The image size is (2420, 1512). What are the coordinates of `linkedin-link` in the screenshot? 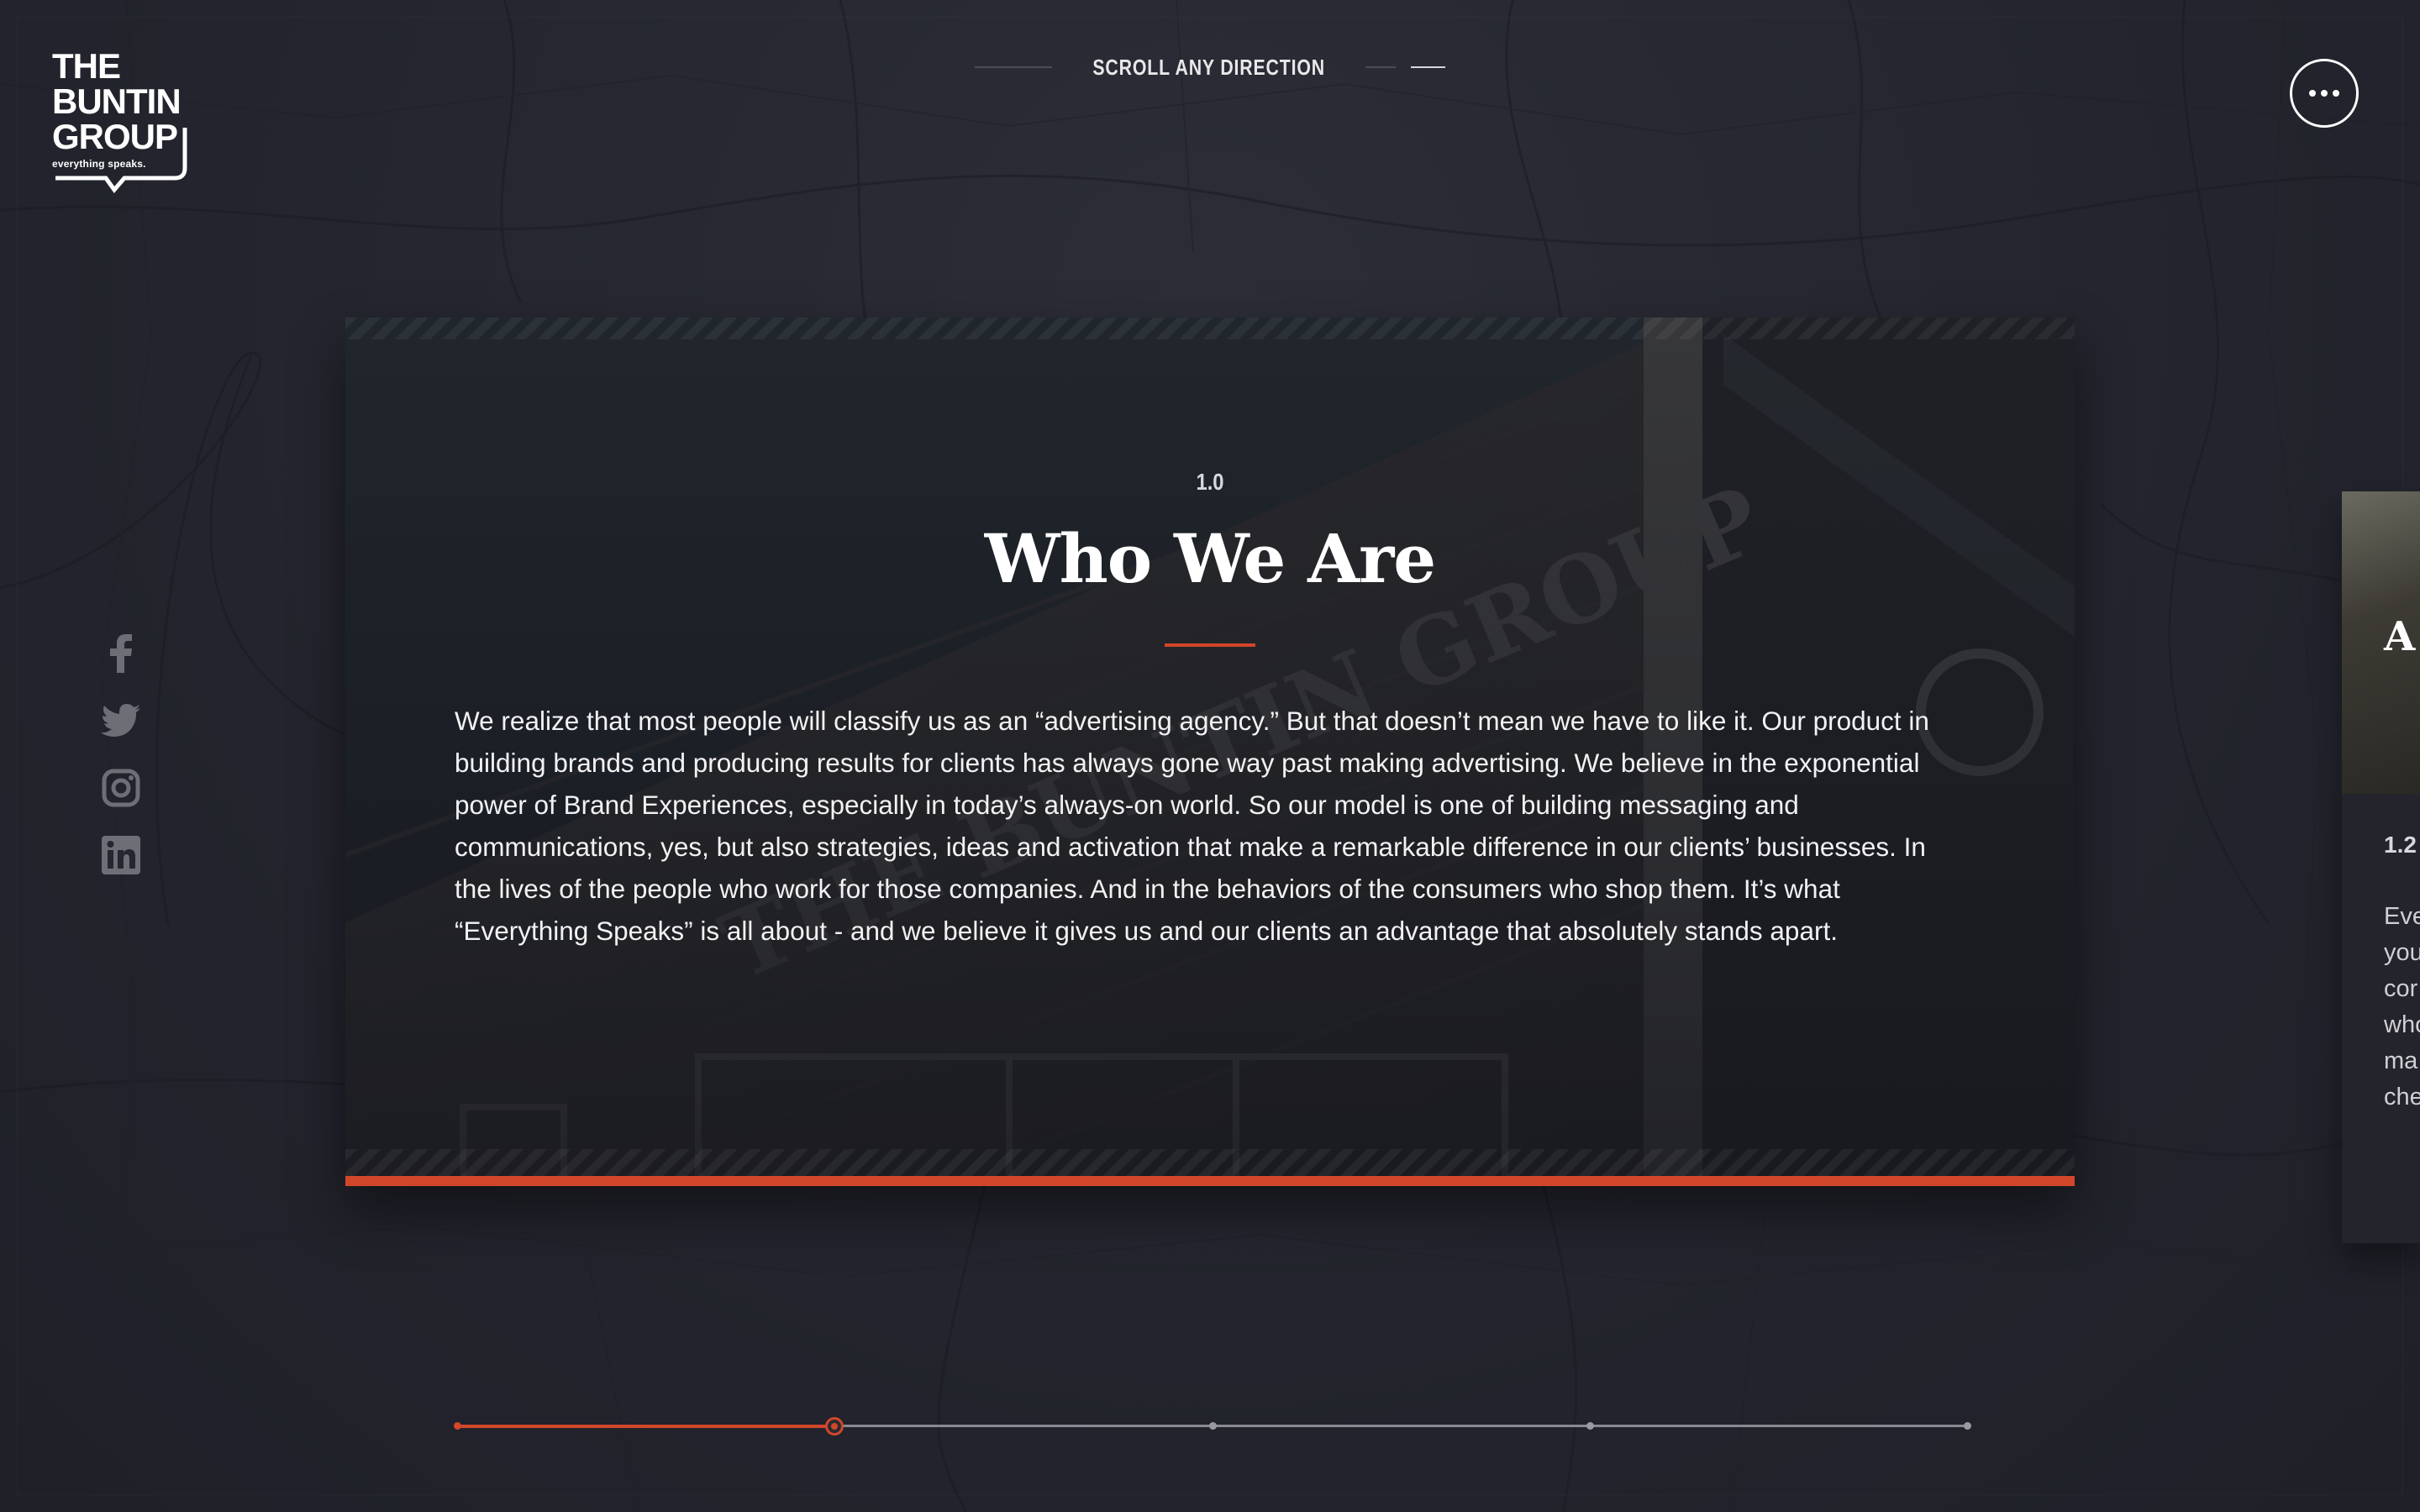 It's located at (121, 855).